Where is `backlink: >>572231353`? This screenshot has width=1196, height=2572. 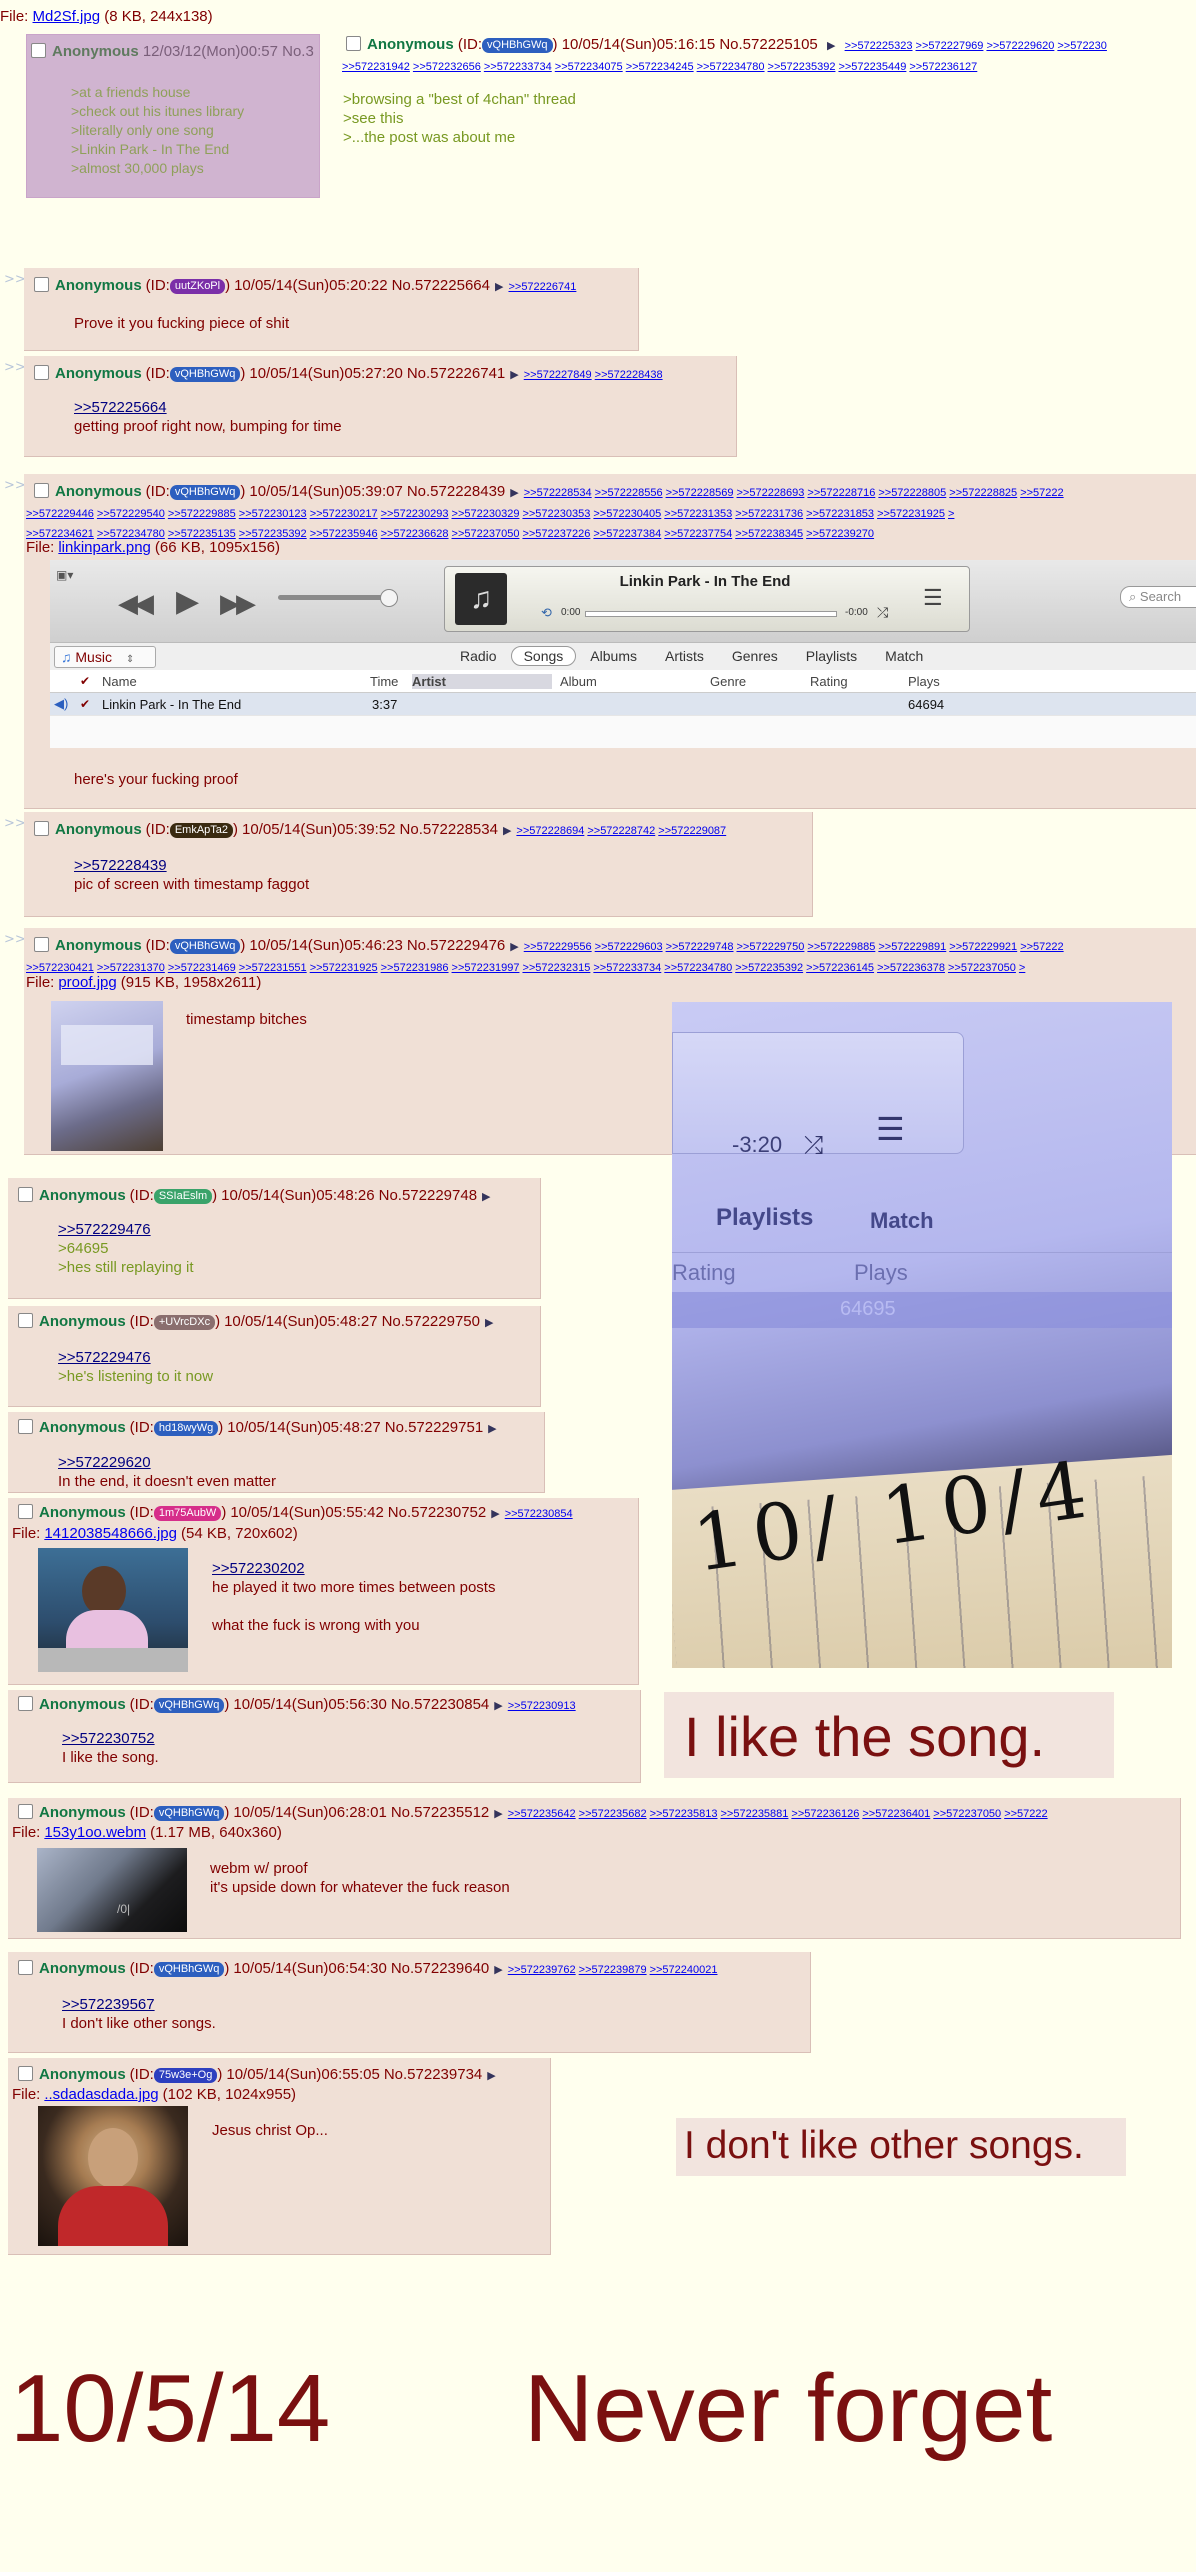
backlink: >>572231353 is located at coordinates (698, 514).